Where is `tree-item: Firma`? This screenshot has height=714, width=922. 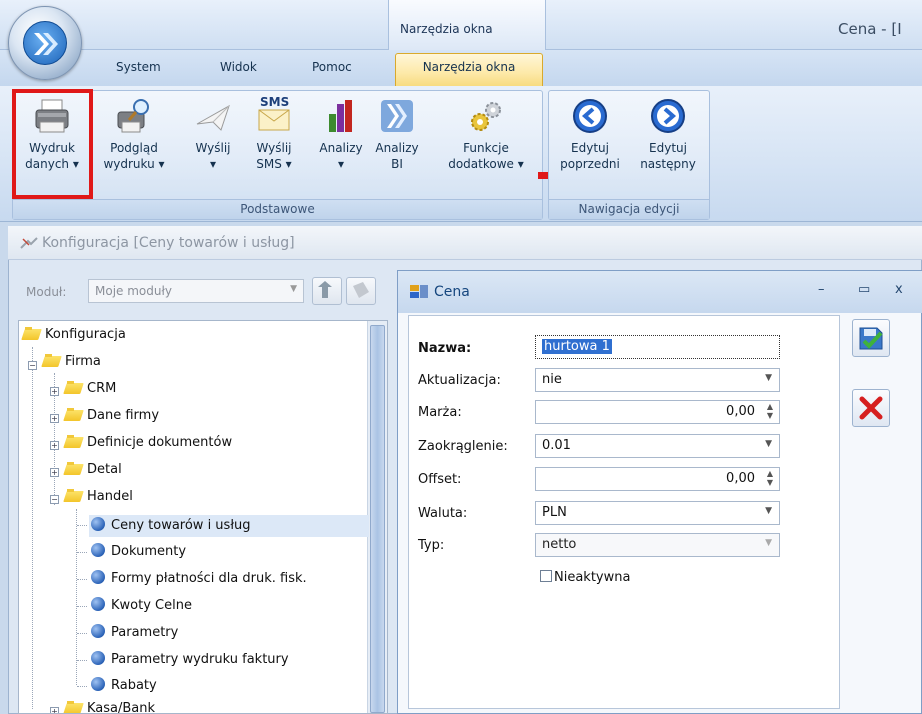 tree-item: Firma is located at coordinates (72, 365).